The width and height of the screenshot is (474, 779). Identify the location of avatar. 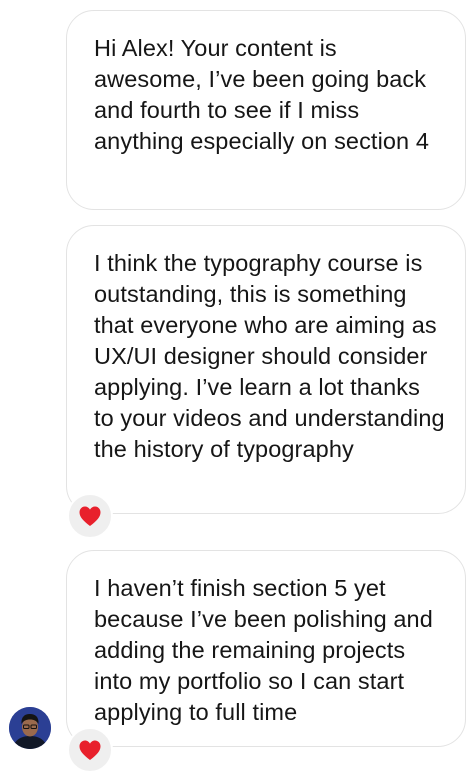
(30, 728).